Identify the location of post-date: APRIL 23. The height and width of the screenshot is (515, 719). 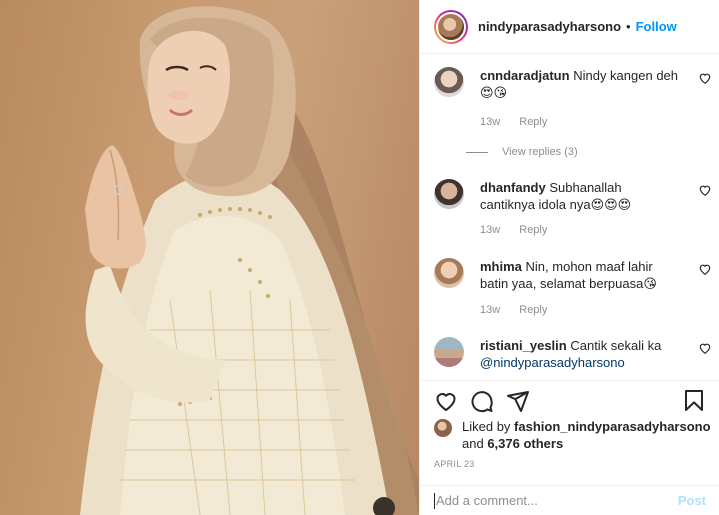
(454, 464).